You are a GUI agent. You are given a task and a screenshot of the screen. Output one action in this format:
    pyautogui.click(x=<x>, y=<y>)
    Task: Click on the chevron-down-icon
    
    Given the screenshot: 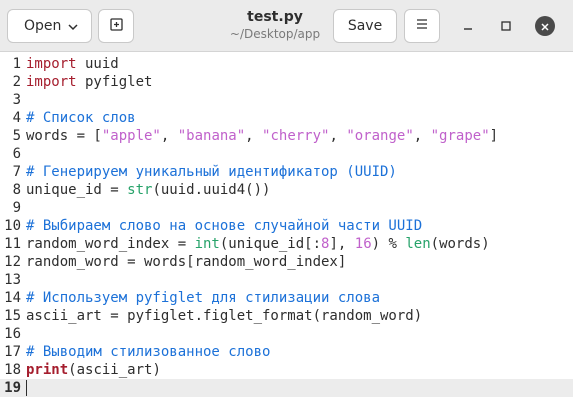 What is the action you would take?
    pyautogui.click(x=73, y=29)
    